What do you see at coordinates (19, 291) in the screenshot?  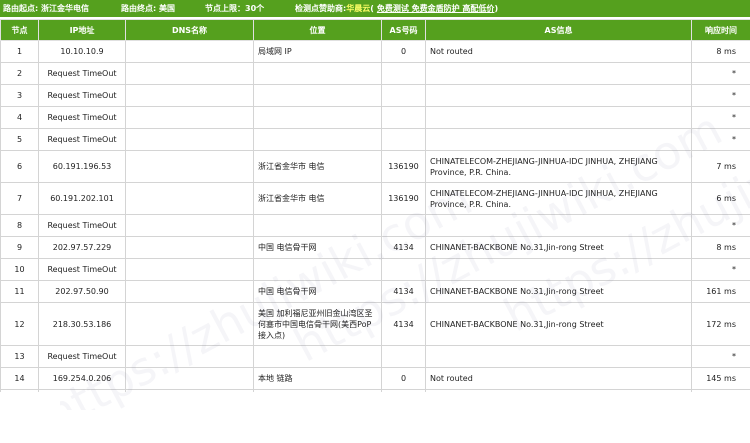 I see `cell-hop: 11` at bounding box center [19, 291].